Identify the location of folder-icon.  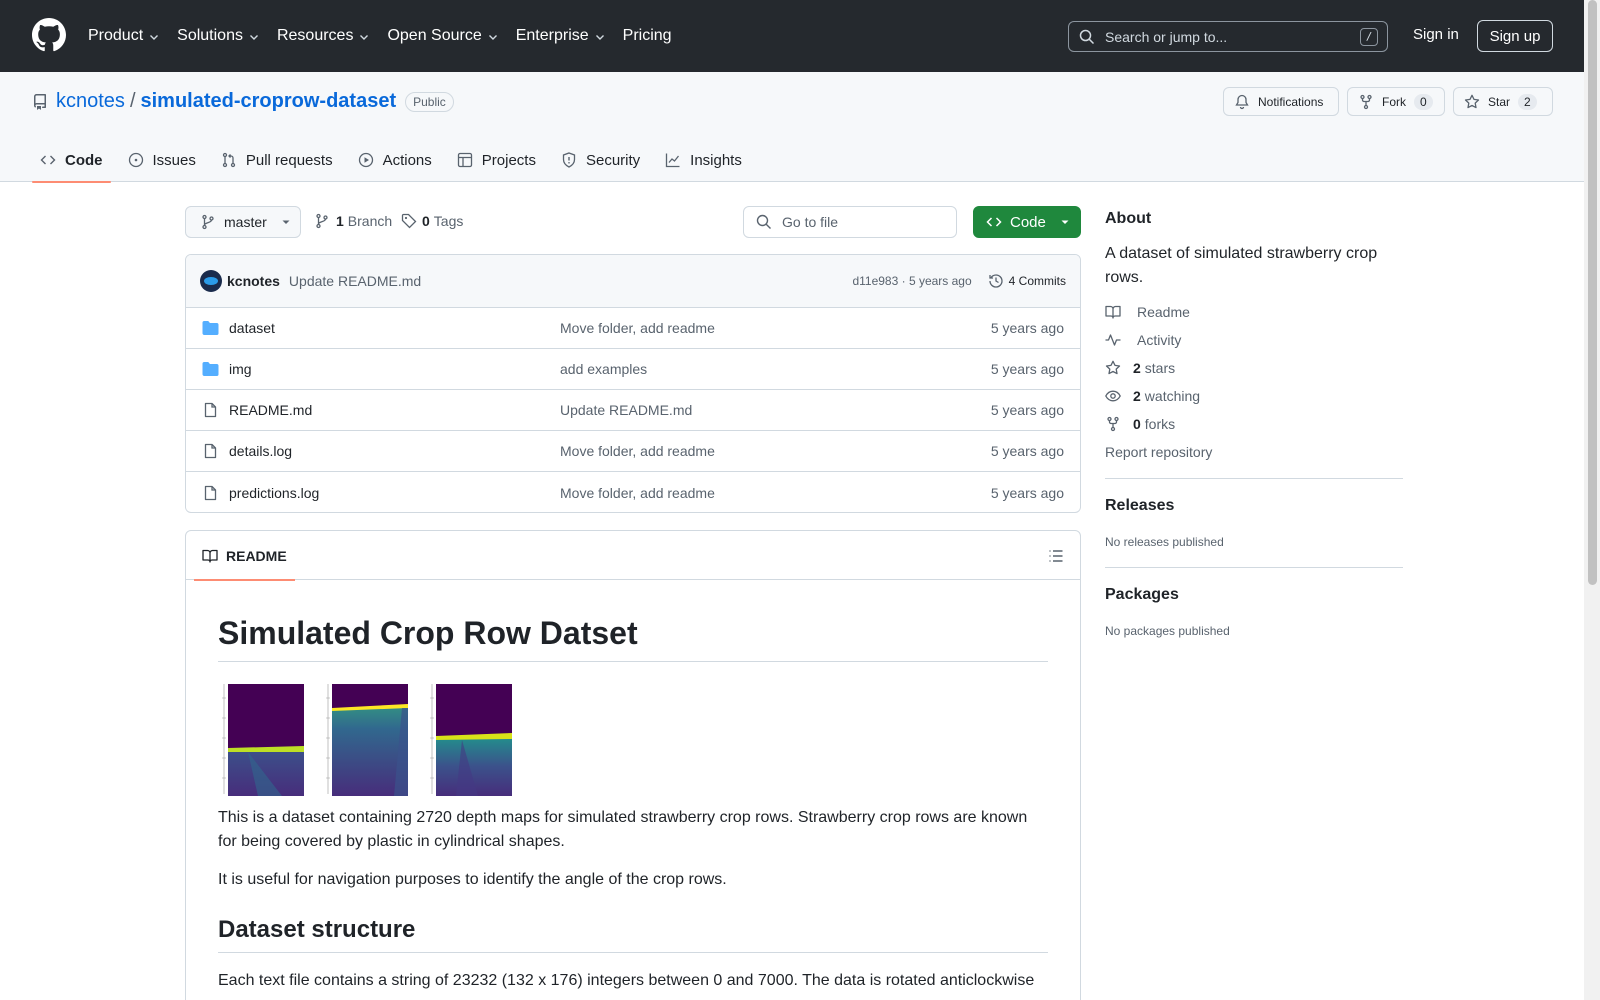
(210, 369).